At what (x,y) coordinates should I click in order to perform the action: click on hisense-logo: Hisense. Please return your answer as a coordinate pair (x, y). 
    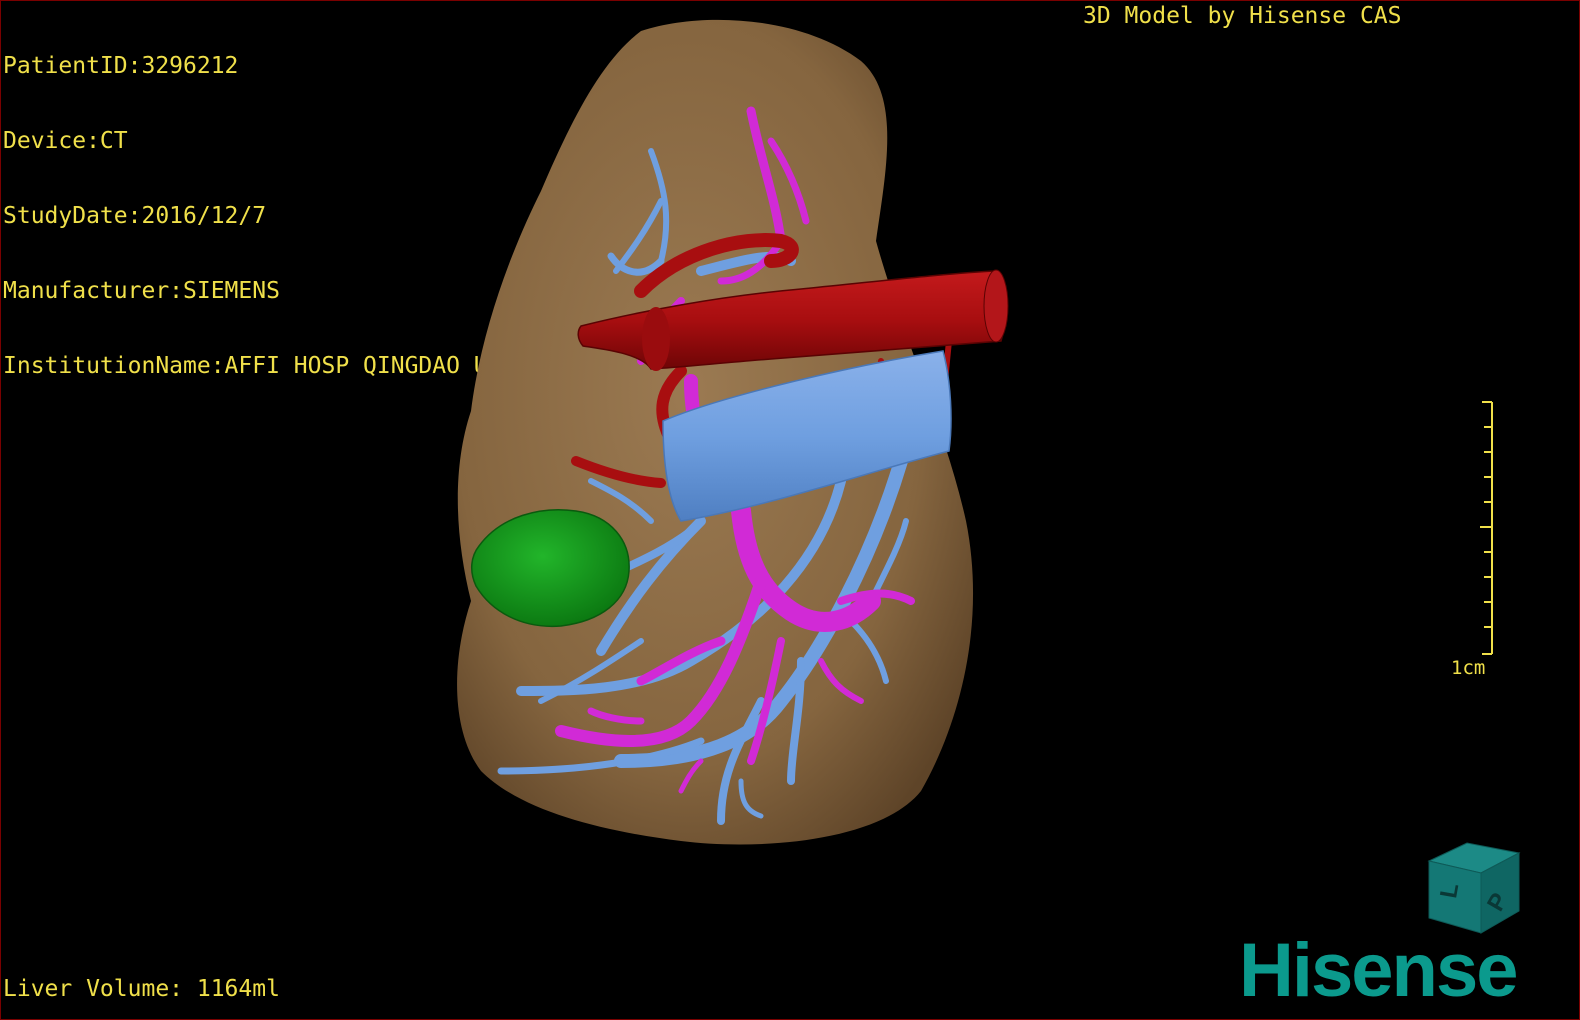
    Looking at the image, I should click on (1378, 970).